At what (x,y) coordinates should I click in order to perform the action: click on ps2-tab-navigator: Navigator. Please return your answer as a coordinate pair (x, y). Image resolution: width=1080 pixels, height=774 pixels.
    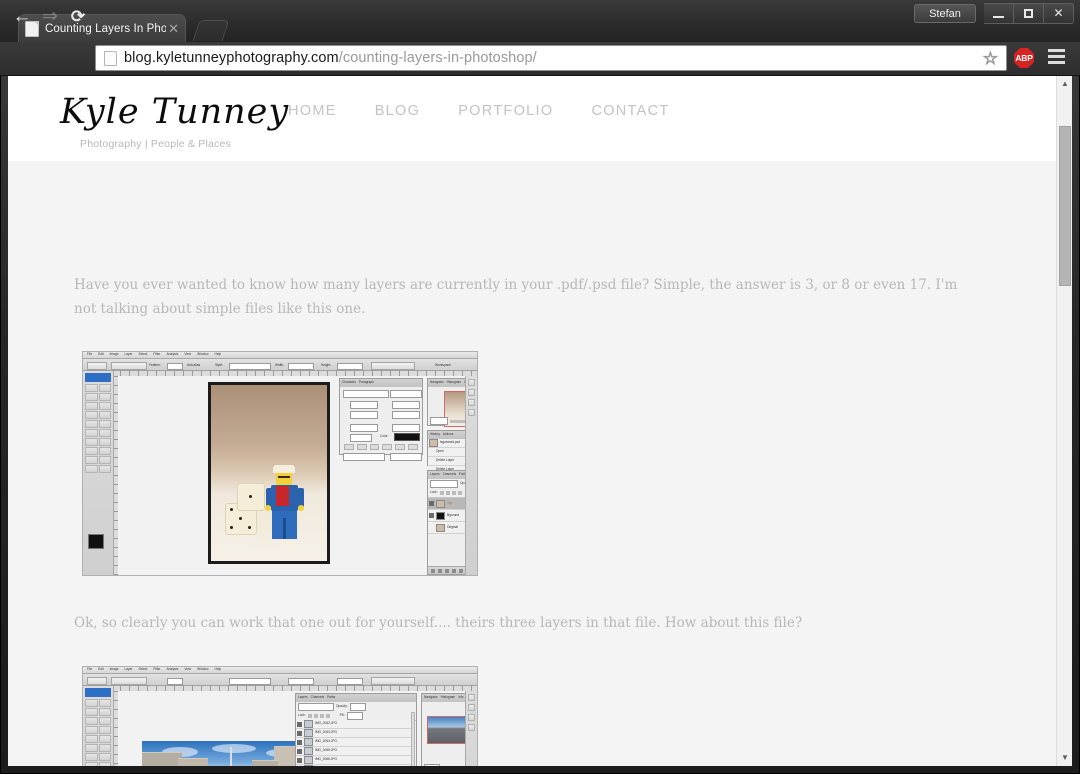
    Looking at the image, I should click on (431, 697).